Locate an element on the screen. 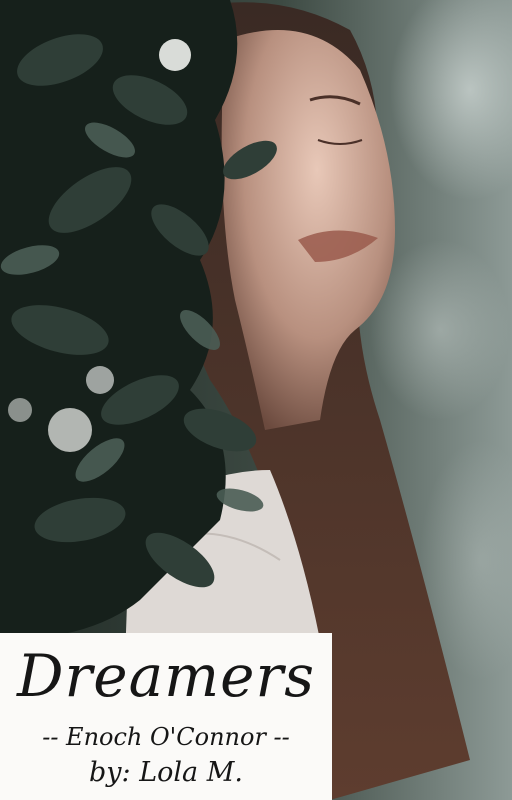 Image resolution: width=512 pixels, height=800 pixels. author-line: -- Enoch O'Connor -- is located at coordinates (166, 737).